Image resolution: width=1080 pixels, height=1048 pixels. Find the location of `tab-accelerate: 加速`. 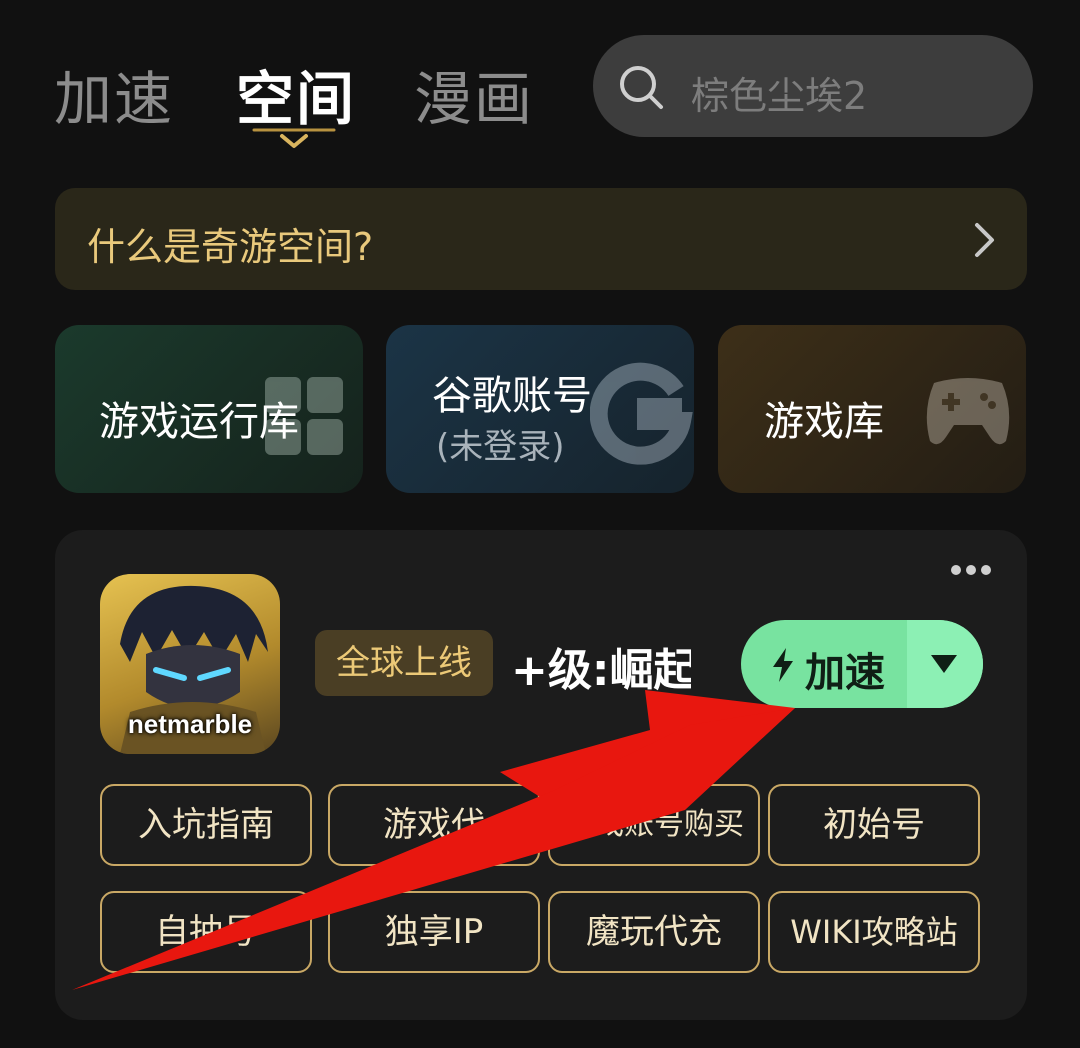

tab-accelerate: 加速 is located at coordinates (114, 94).